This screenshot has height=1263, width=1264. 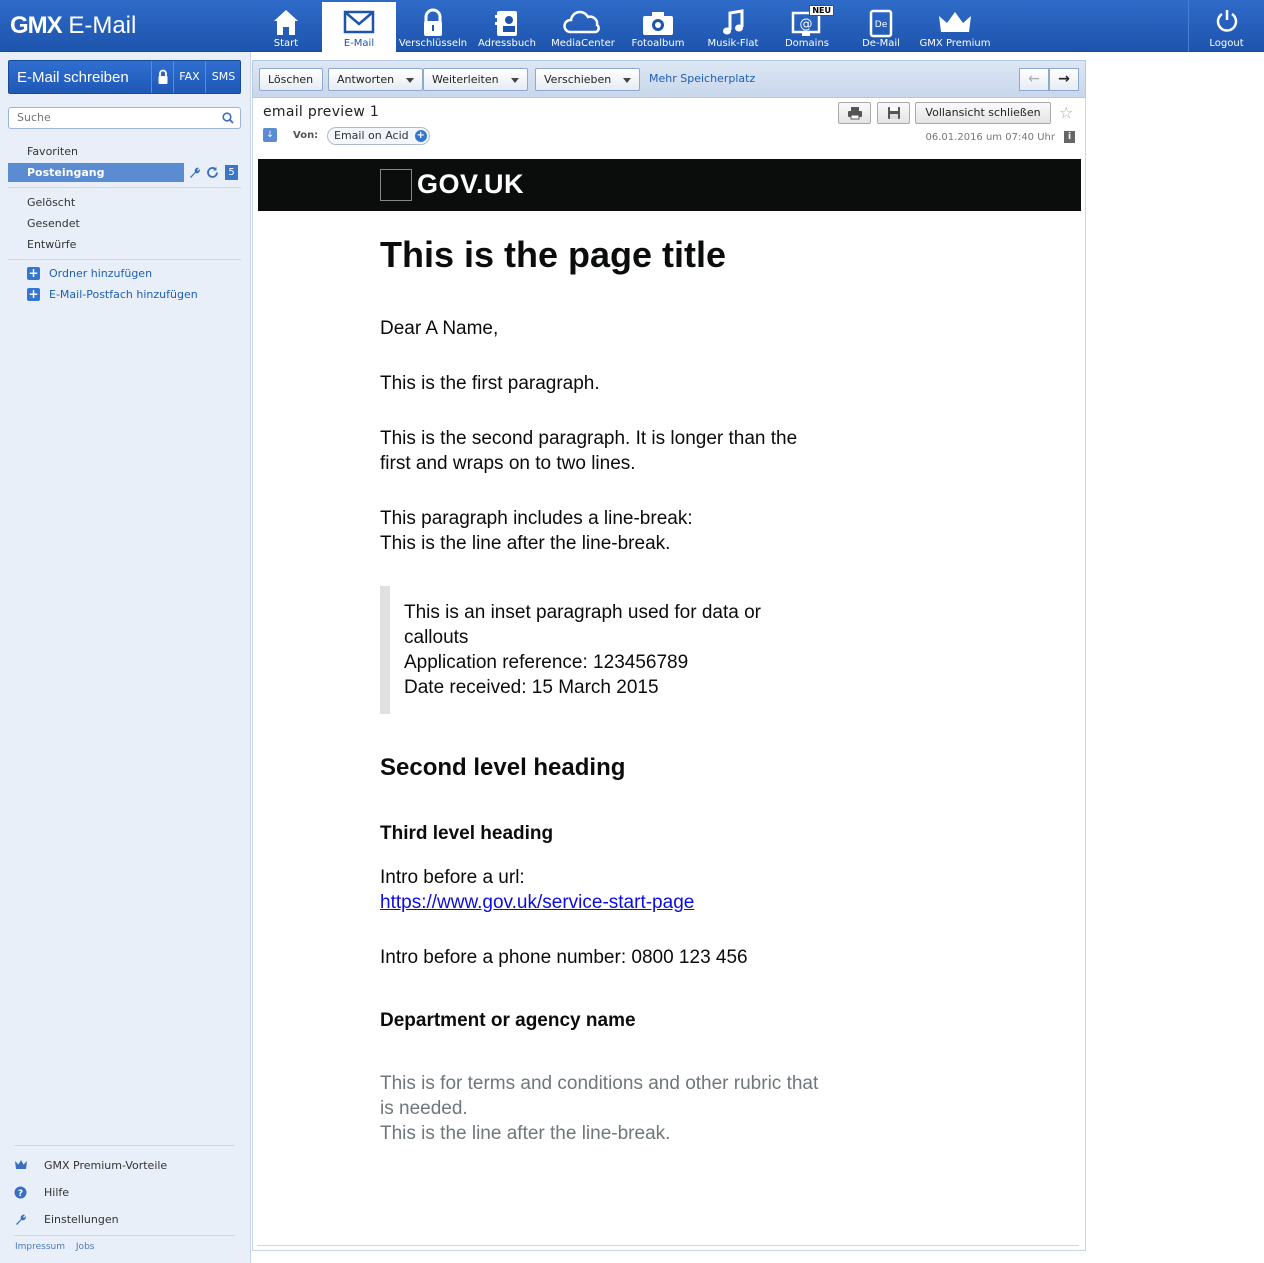 I want to click on compose-encrypted-button, so click(x=162, y=77).